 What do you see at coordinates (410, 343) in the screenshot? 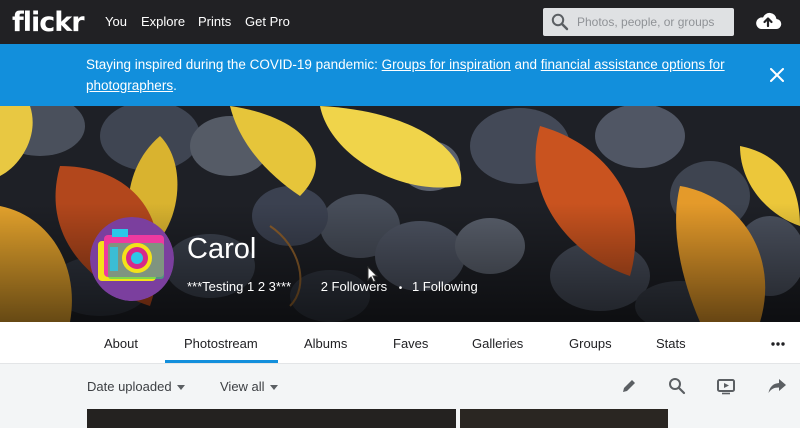
I see `tab-faves: Faves` at bounding box center [410, 343].